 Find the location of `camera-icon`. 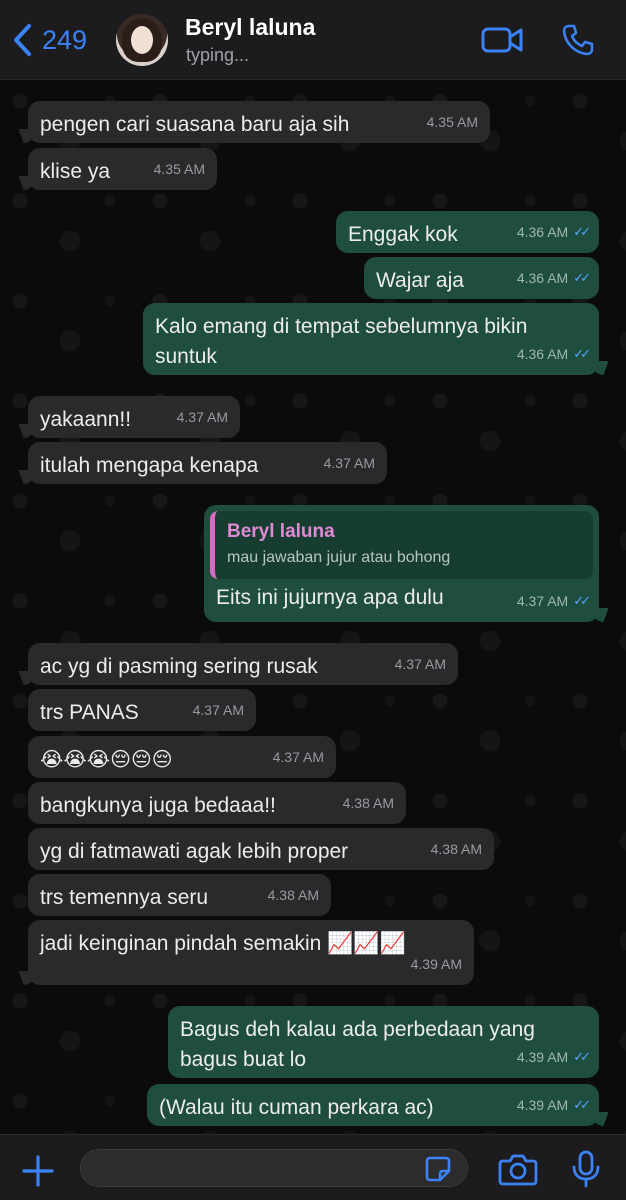

camera-icon is located at coordinates (518, 1170).